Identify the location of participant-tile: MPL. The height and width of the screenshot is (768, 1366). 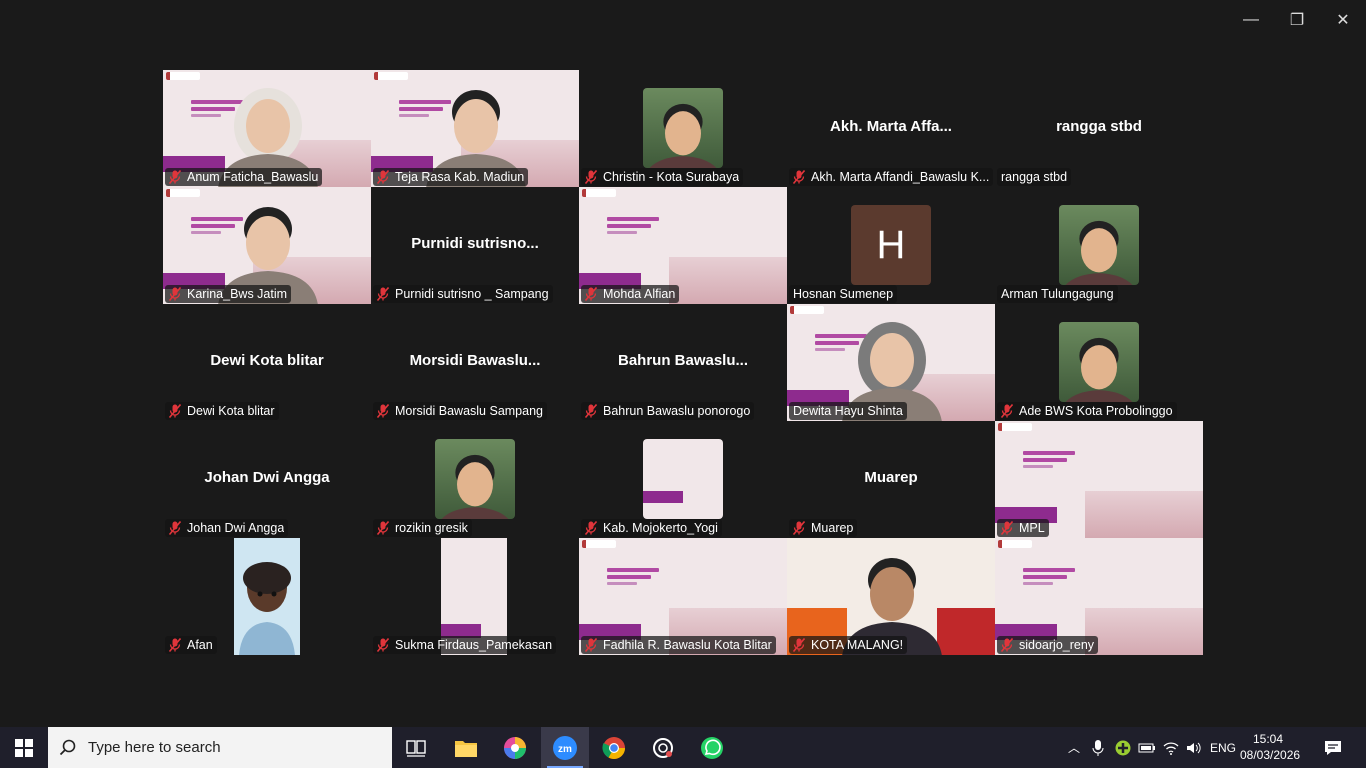
(1099, 479).